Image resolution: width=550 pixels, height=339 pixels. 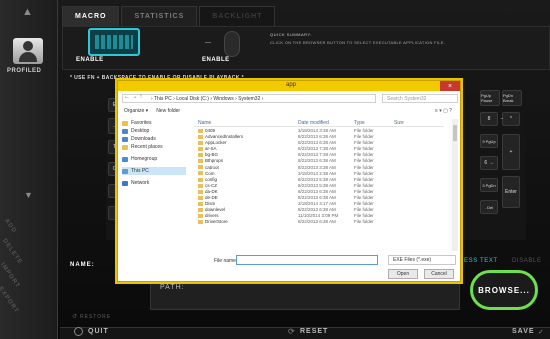 What do you see at coordinates (317, 204) in the screenshot?
I see `file-date-cell: 3/18/2014 3:17 AM` at bounding box center [317, 204].